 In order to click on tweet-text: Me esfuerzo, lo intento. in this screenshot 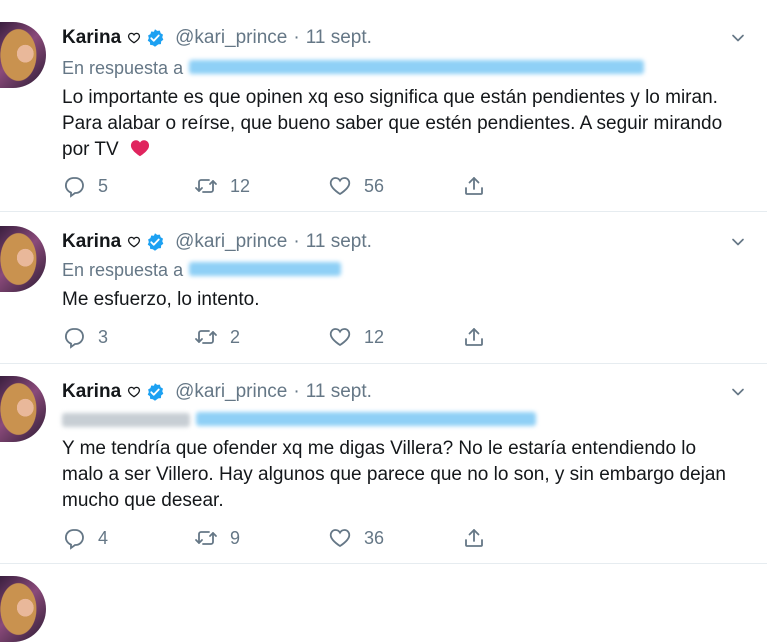, I will do `click(402, 300)`.